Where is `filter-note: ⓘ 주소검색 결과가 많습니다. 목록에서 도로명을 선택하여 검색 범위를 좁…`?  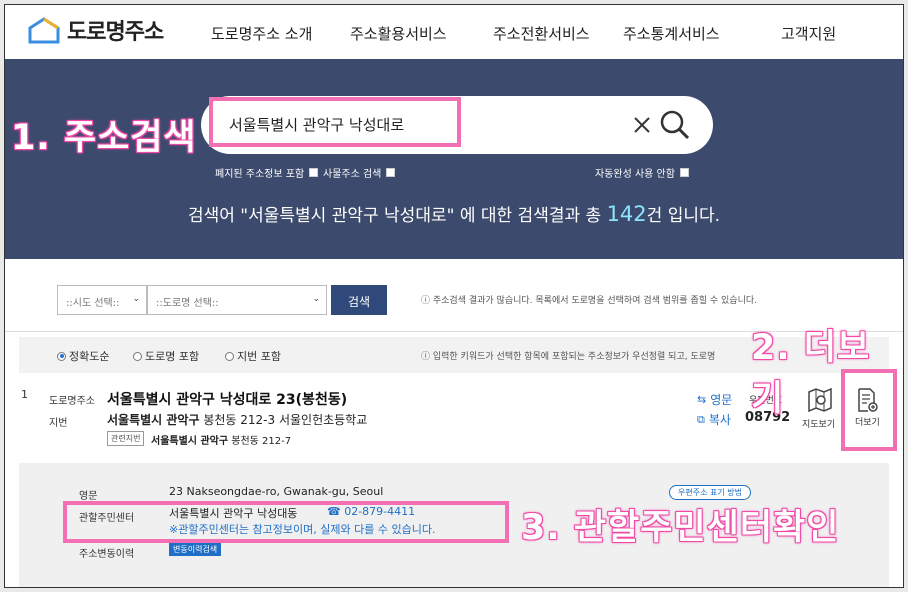
filter-note: ⓘ 주소검색 결과가 많습니다. 목록에서 도로명을 선택하여 검색 범위를 좁… is located at coordinates (589, 301).